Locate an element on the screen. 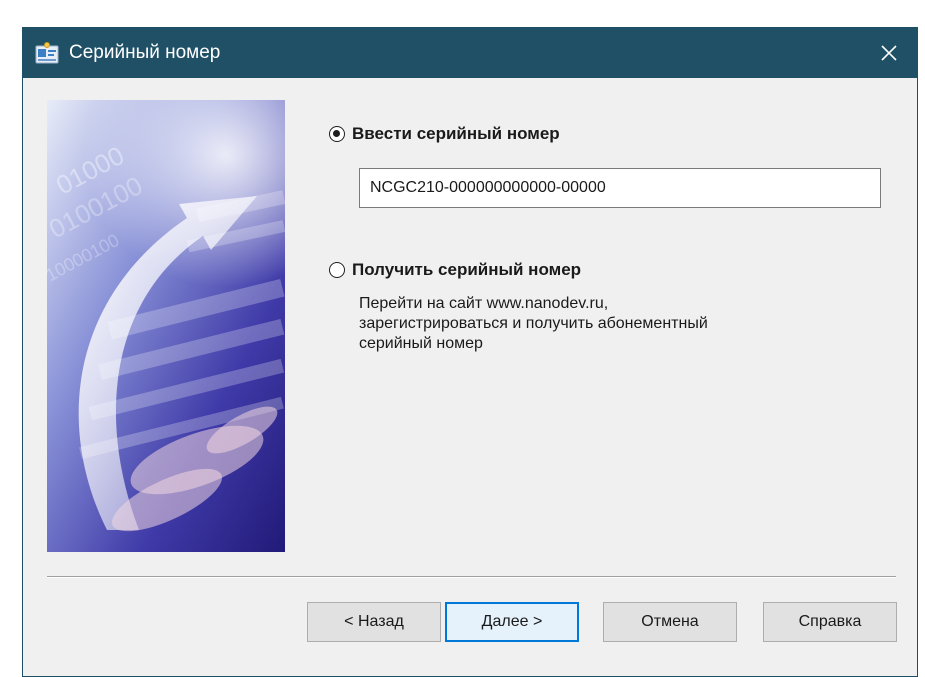  close-button is located at coordinates (889, 53).